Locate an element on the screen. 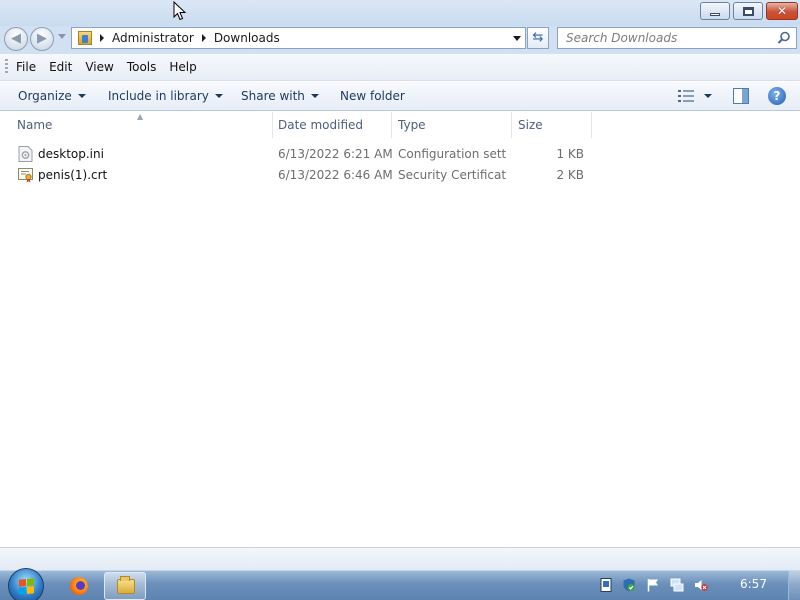 Image resolution: width=800 pixels, height=600 pixels. forward-button: ▶ is located at coordinates (42, 39).